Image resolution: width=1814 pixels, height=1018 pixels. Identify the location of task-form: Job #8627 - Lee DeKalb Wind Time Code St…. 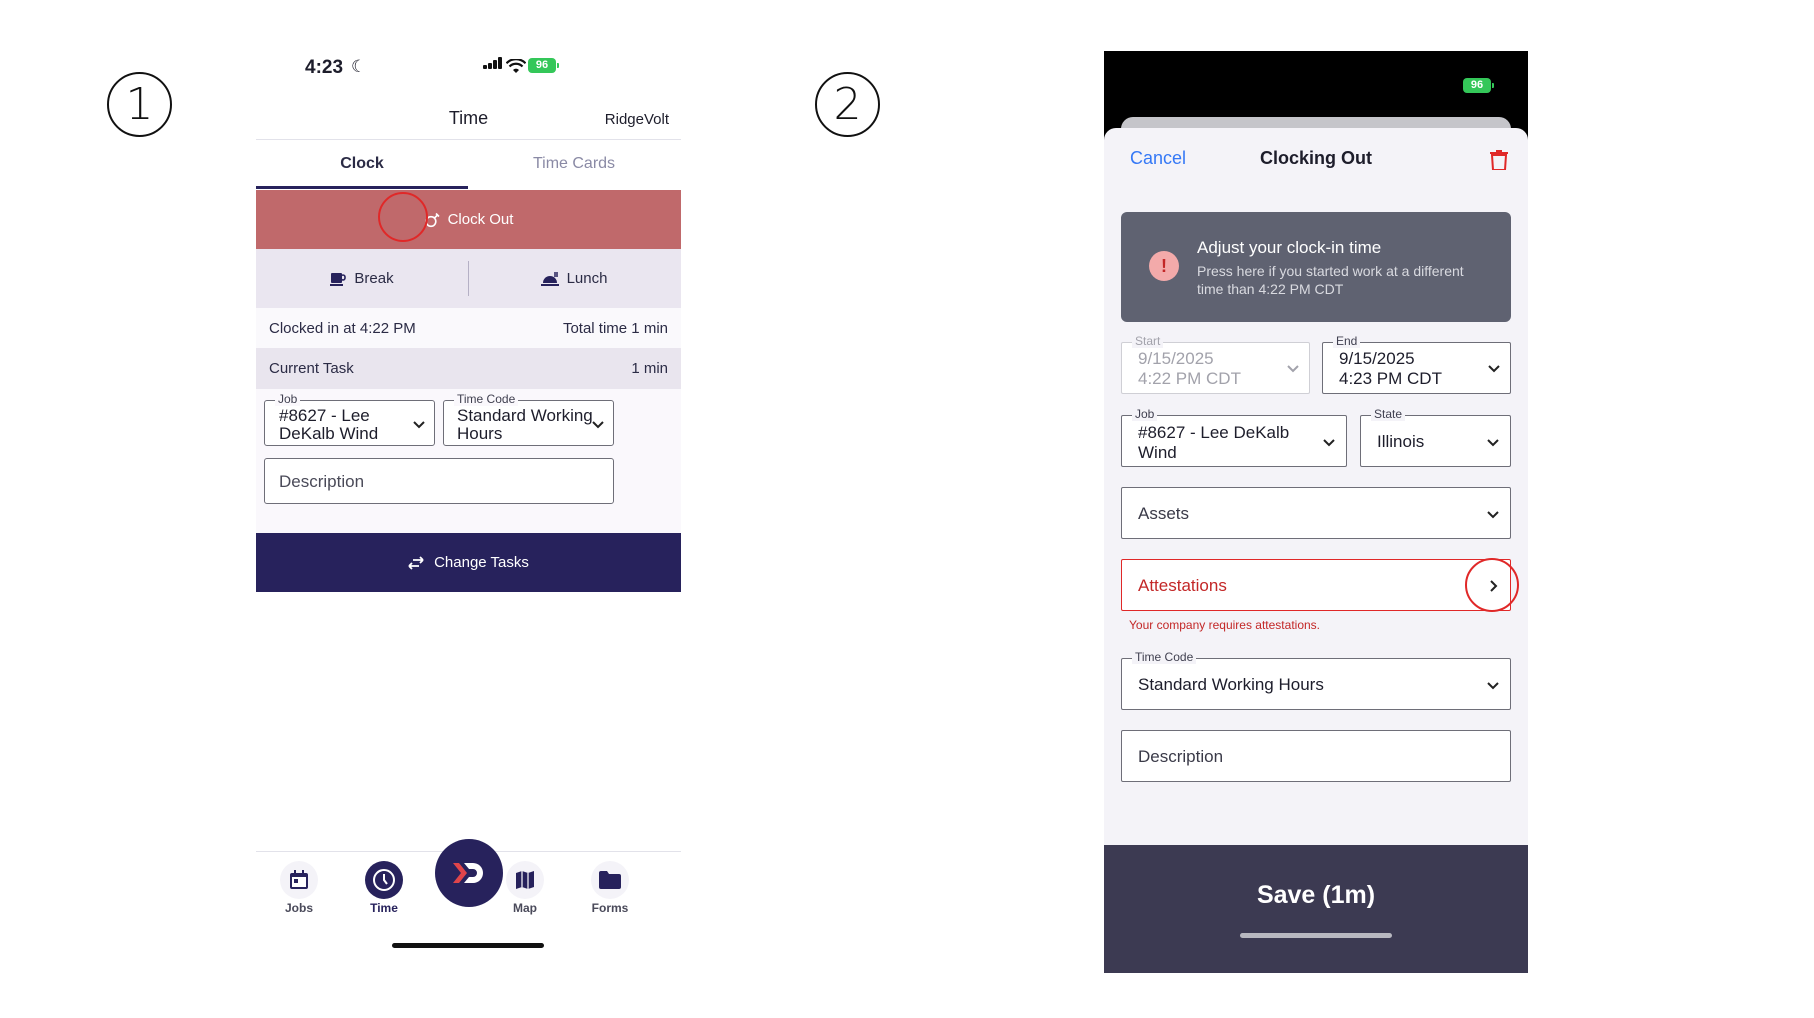
(468, 461).